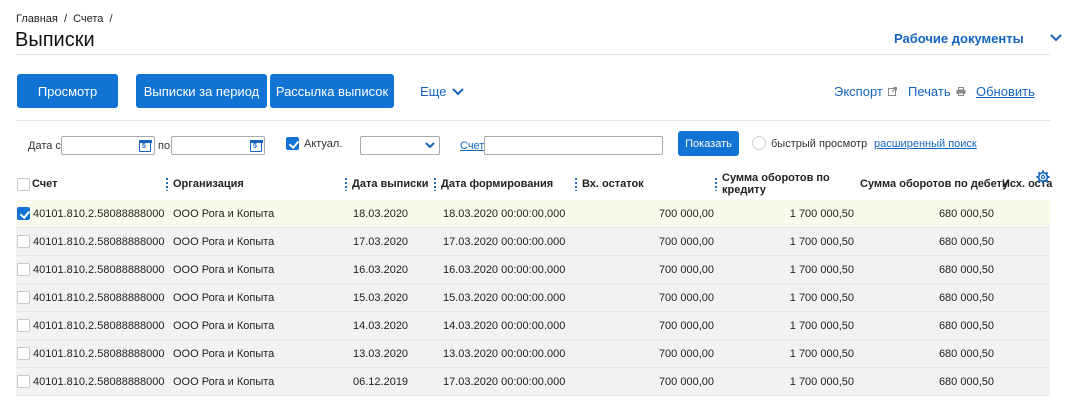  What do you see at coordinates (37, 19) in the screenshot?
I see `breadcrumb-home: Главная` at bounding box center [37, 19].